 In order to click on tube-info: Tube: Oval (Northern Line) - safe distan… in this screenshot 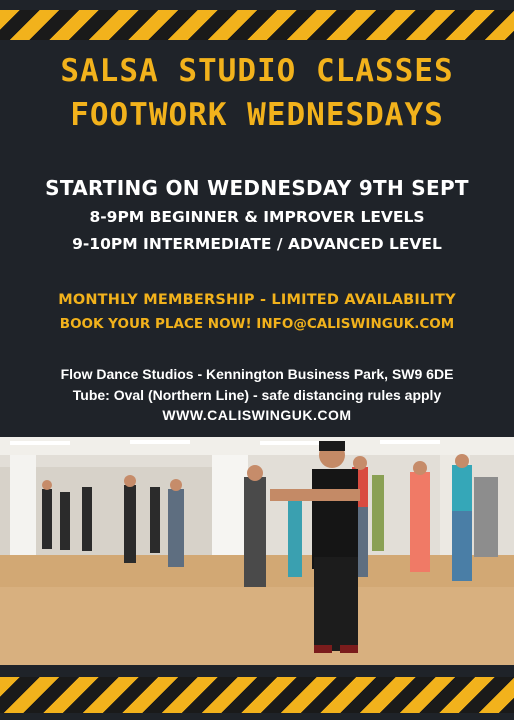, I will do `click(257, 395)`.